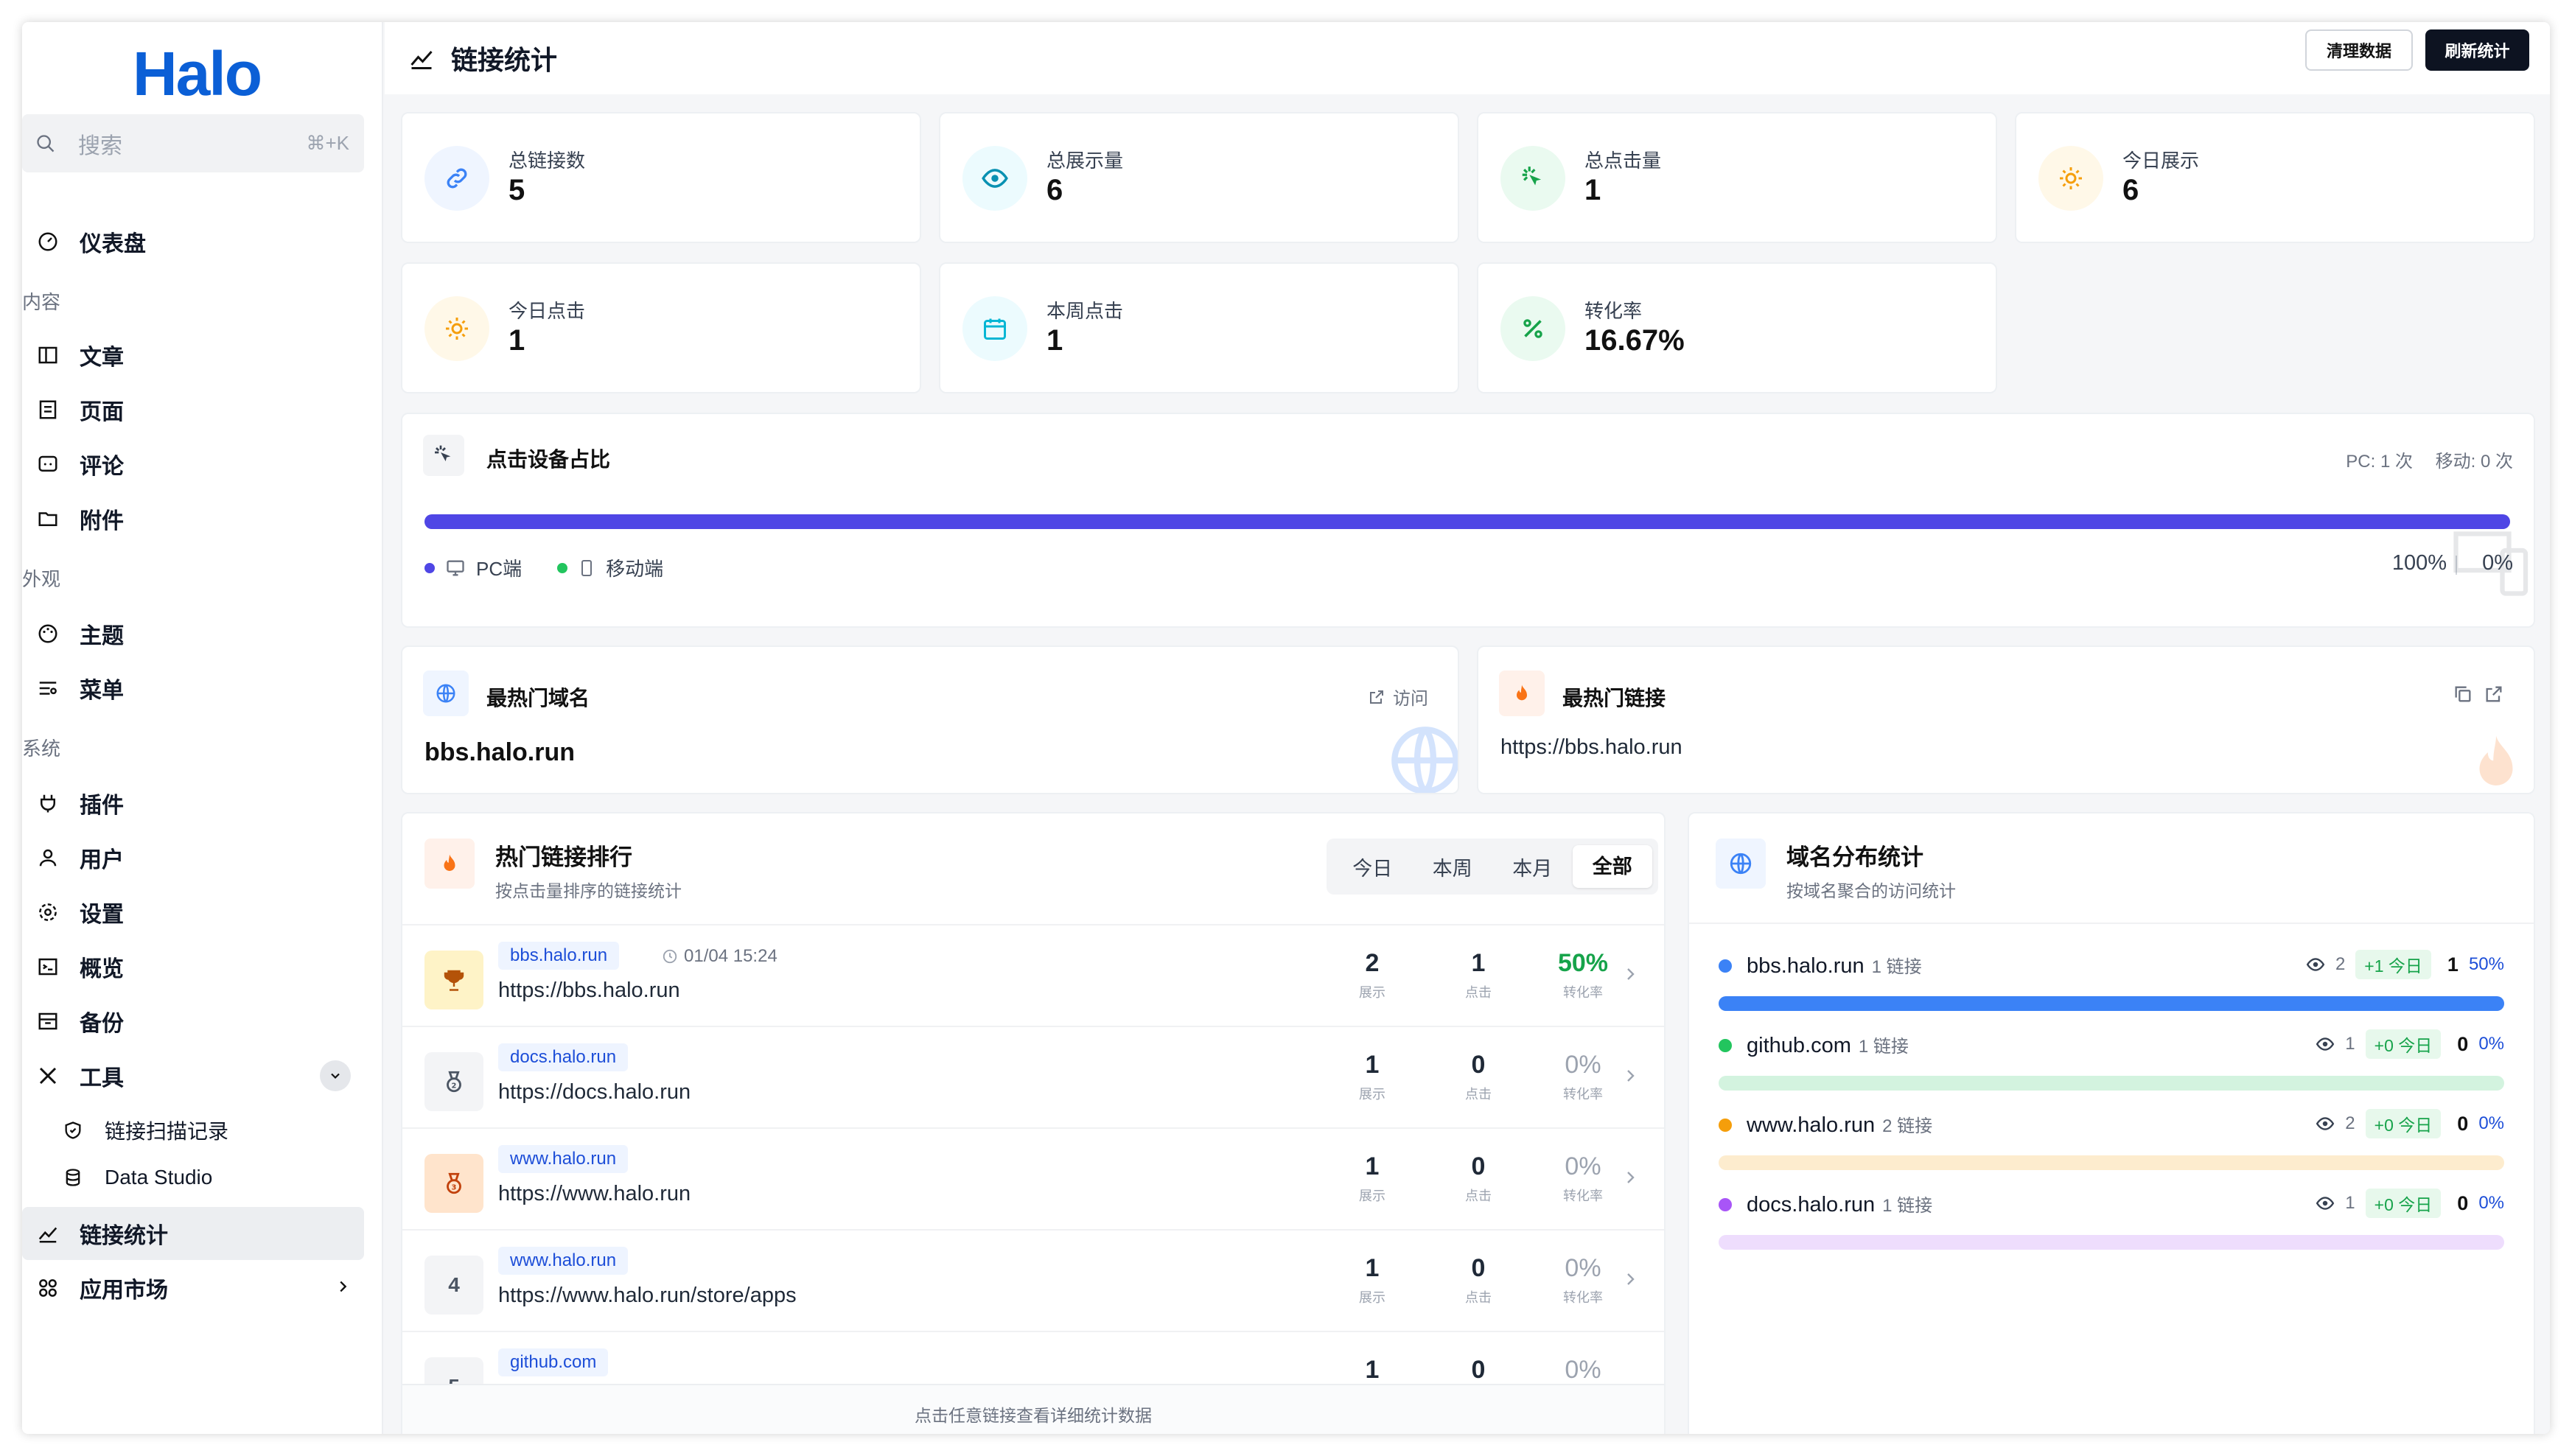 Image resolution: width=2572 pixels, height=1456 pixels. I want to click on hot-link-title: 最热门链接, so click(1614, 698).